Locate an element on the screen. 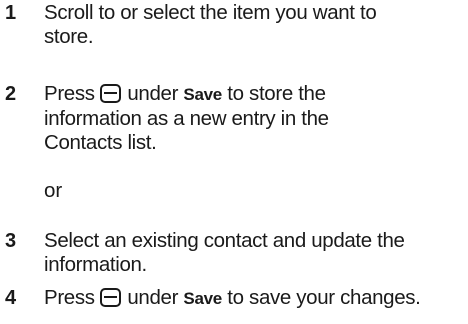 This screenshot has height=324, width=468. step-text-line: Scroll to or select the item you want to is located at coordinates (210, 12).